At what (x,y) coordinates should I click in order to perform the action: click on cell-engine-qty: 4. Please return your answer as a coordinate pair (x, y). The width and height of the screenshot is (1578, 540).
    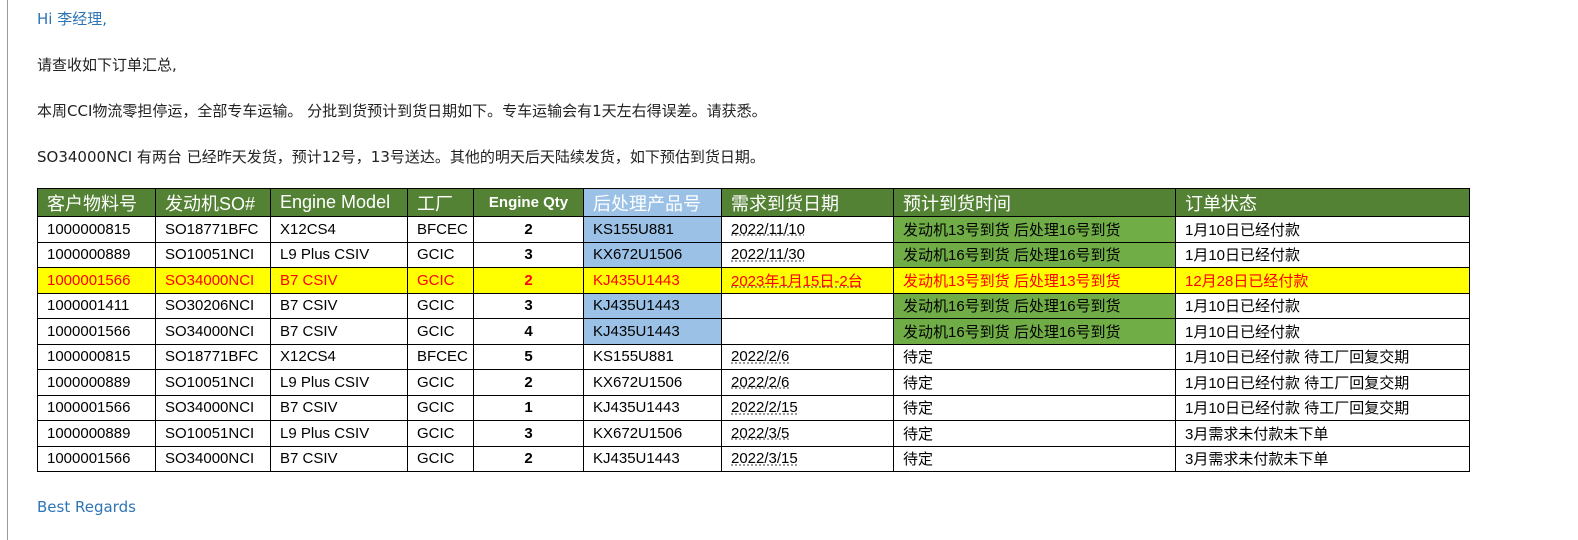
    Looking at the image, I should click on (528, 331).